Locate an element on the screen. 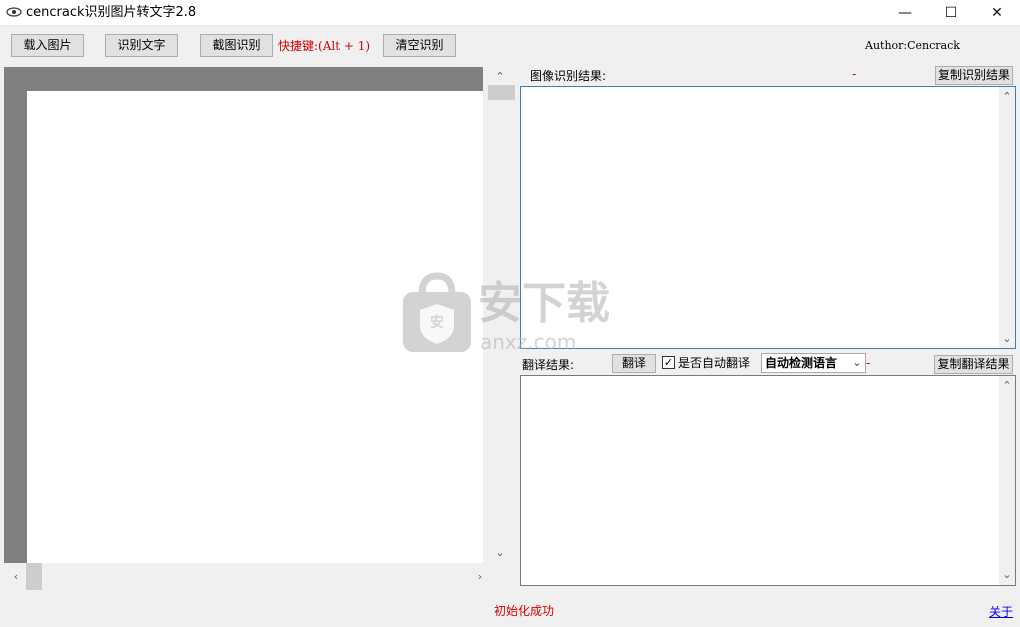  check-icon: ✓ is located at coordinates (668, 362).